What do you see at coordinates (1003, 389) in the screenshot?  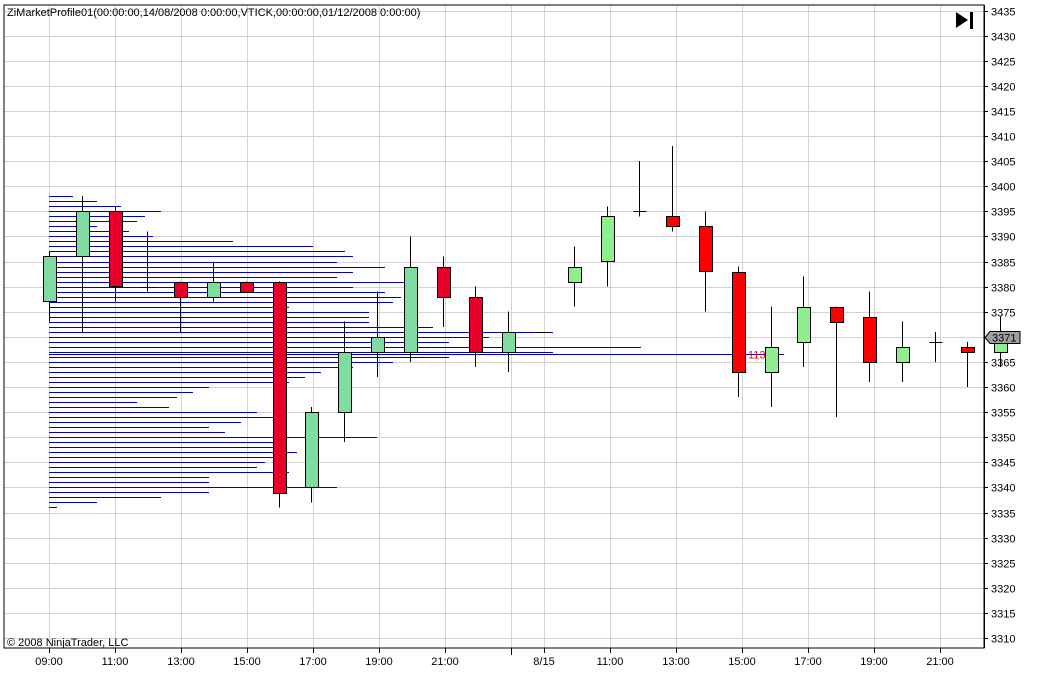 I see `y-tick-label: 3360` at bounding box center [1003, 389].